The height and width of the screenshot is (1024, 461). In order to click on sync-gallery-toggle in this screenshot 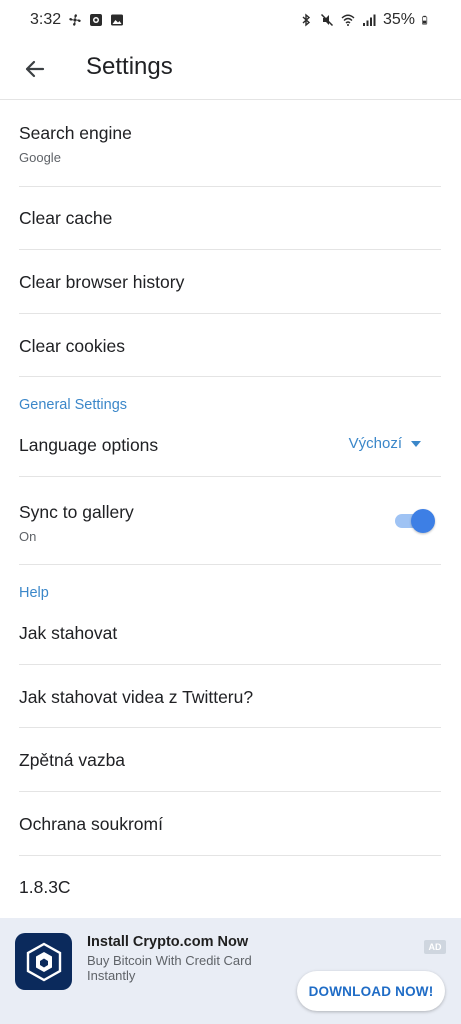, I will do `click(416, 521)`.